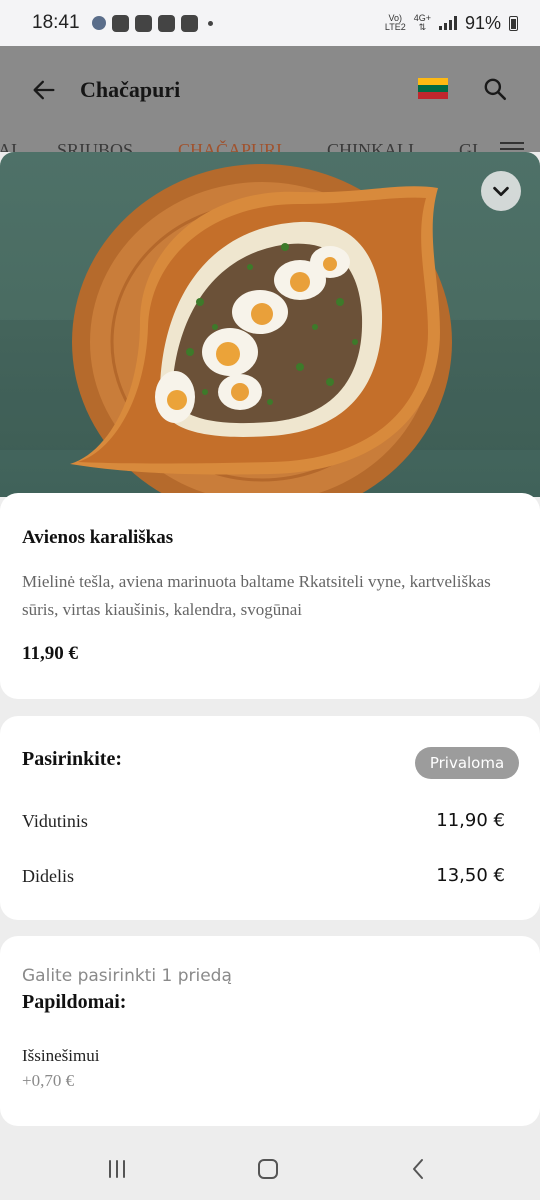 The width and height of the screenshot is (540, 1200). I want to click on extra-name: Išsinešimui, so click(61, 1055).